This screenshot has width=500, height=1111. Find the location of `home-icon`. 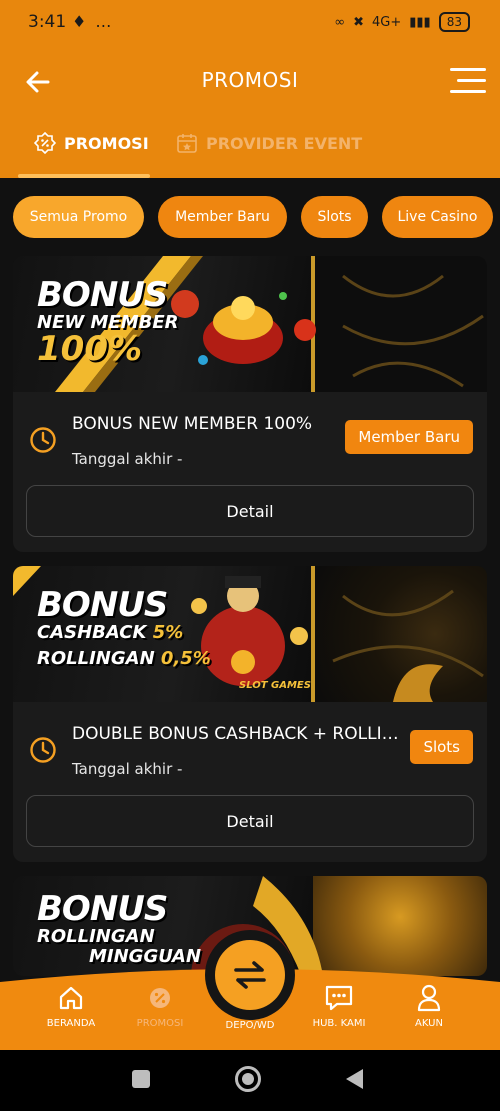

home-icon is located at coordinates (71, 998).